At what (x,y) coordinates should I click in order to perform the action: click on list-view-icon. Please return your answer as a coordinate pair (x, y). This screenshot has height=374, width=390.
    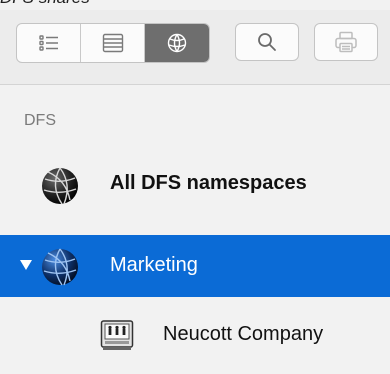
    Looking at the image, I should click on (48, 43).